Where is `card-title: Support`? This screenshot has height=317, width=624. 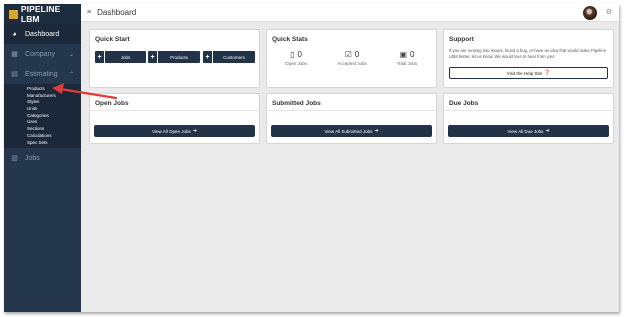
card-title: Support is located at coordinates (461, 39).